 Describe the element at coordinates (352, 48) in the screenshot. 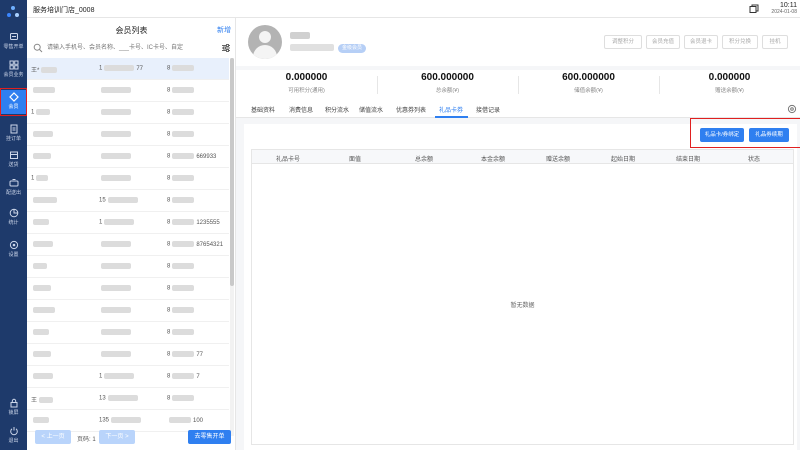

I see `member-level-badge: 金级会员` at that location.